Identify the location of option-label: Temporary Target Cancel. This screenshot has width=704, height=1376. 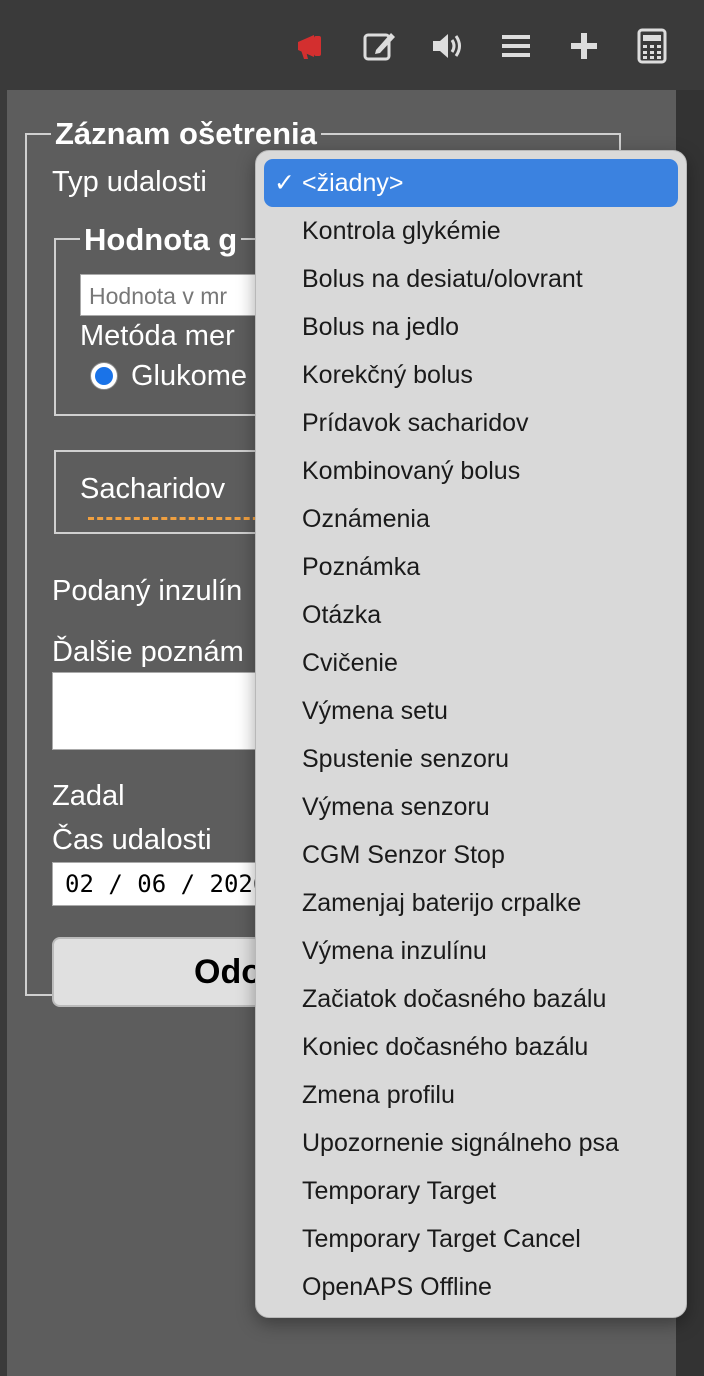
(441, 1239).